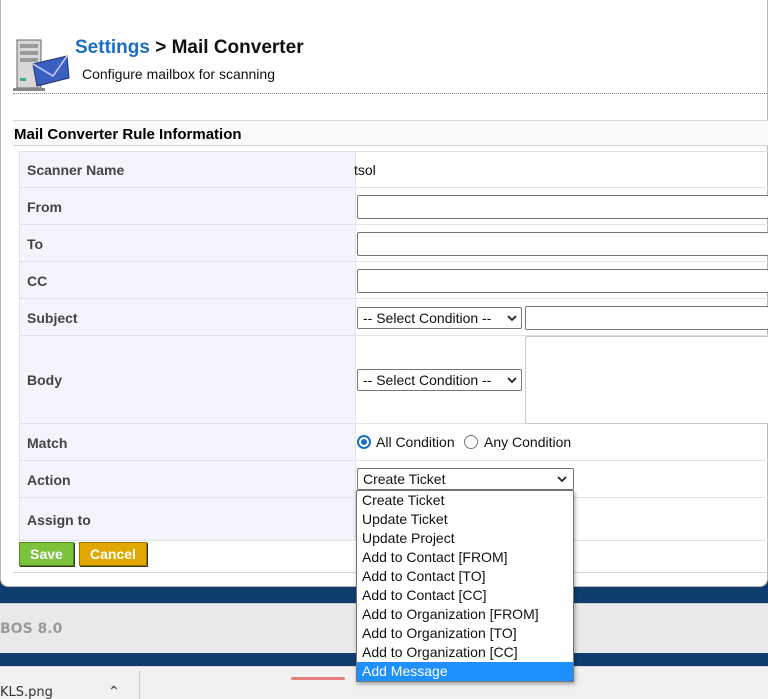 The height and width of the screenshot is (699, 768). Describe the element at coordinates (562, 207) in the screenshot. I see `from-input` at that location.